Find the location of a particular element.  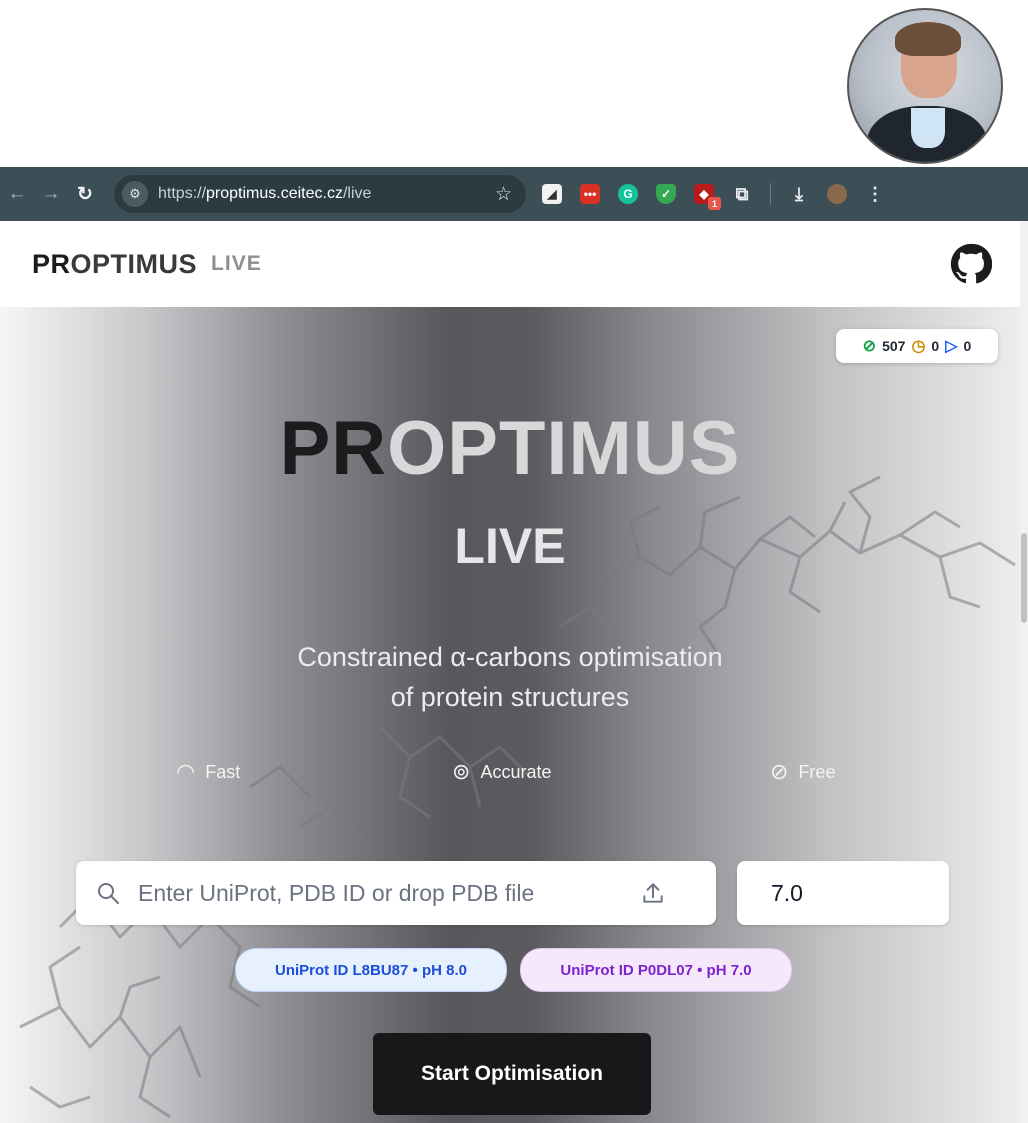

download-icon: ⤓ is located at coordinates (799, 194).